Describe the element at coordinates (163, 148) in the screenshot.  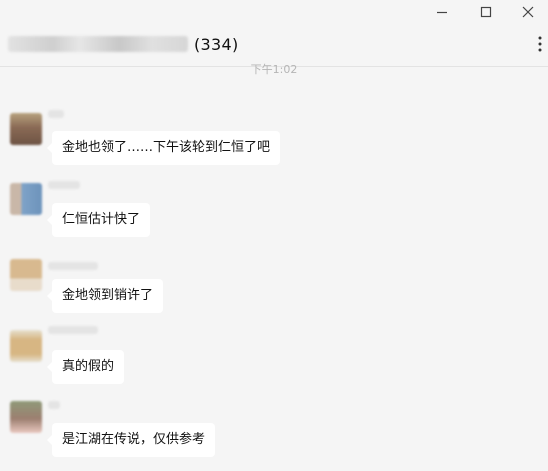
I see `message-bubble: 金地也领了……下午该轮到仁恒了吧` at that location.